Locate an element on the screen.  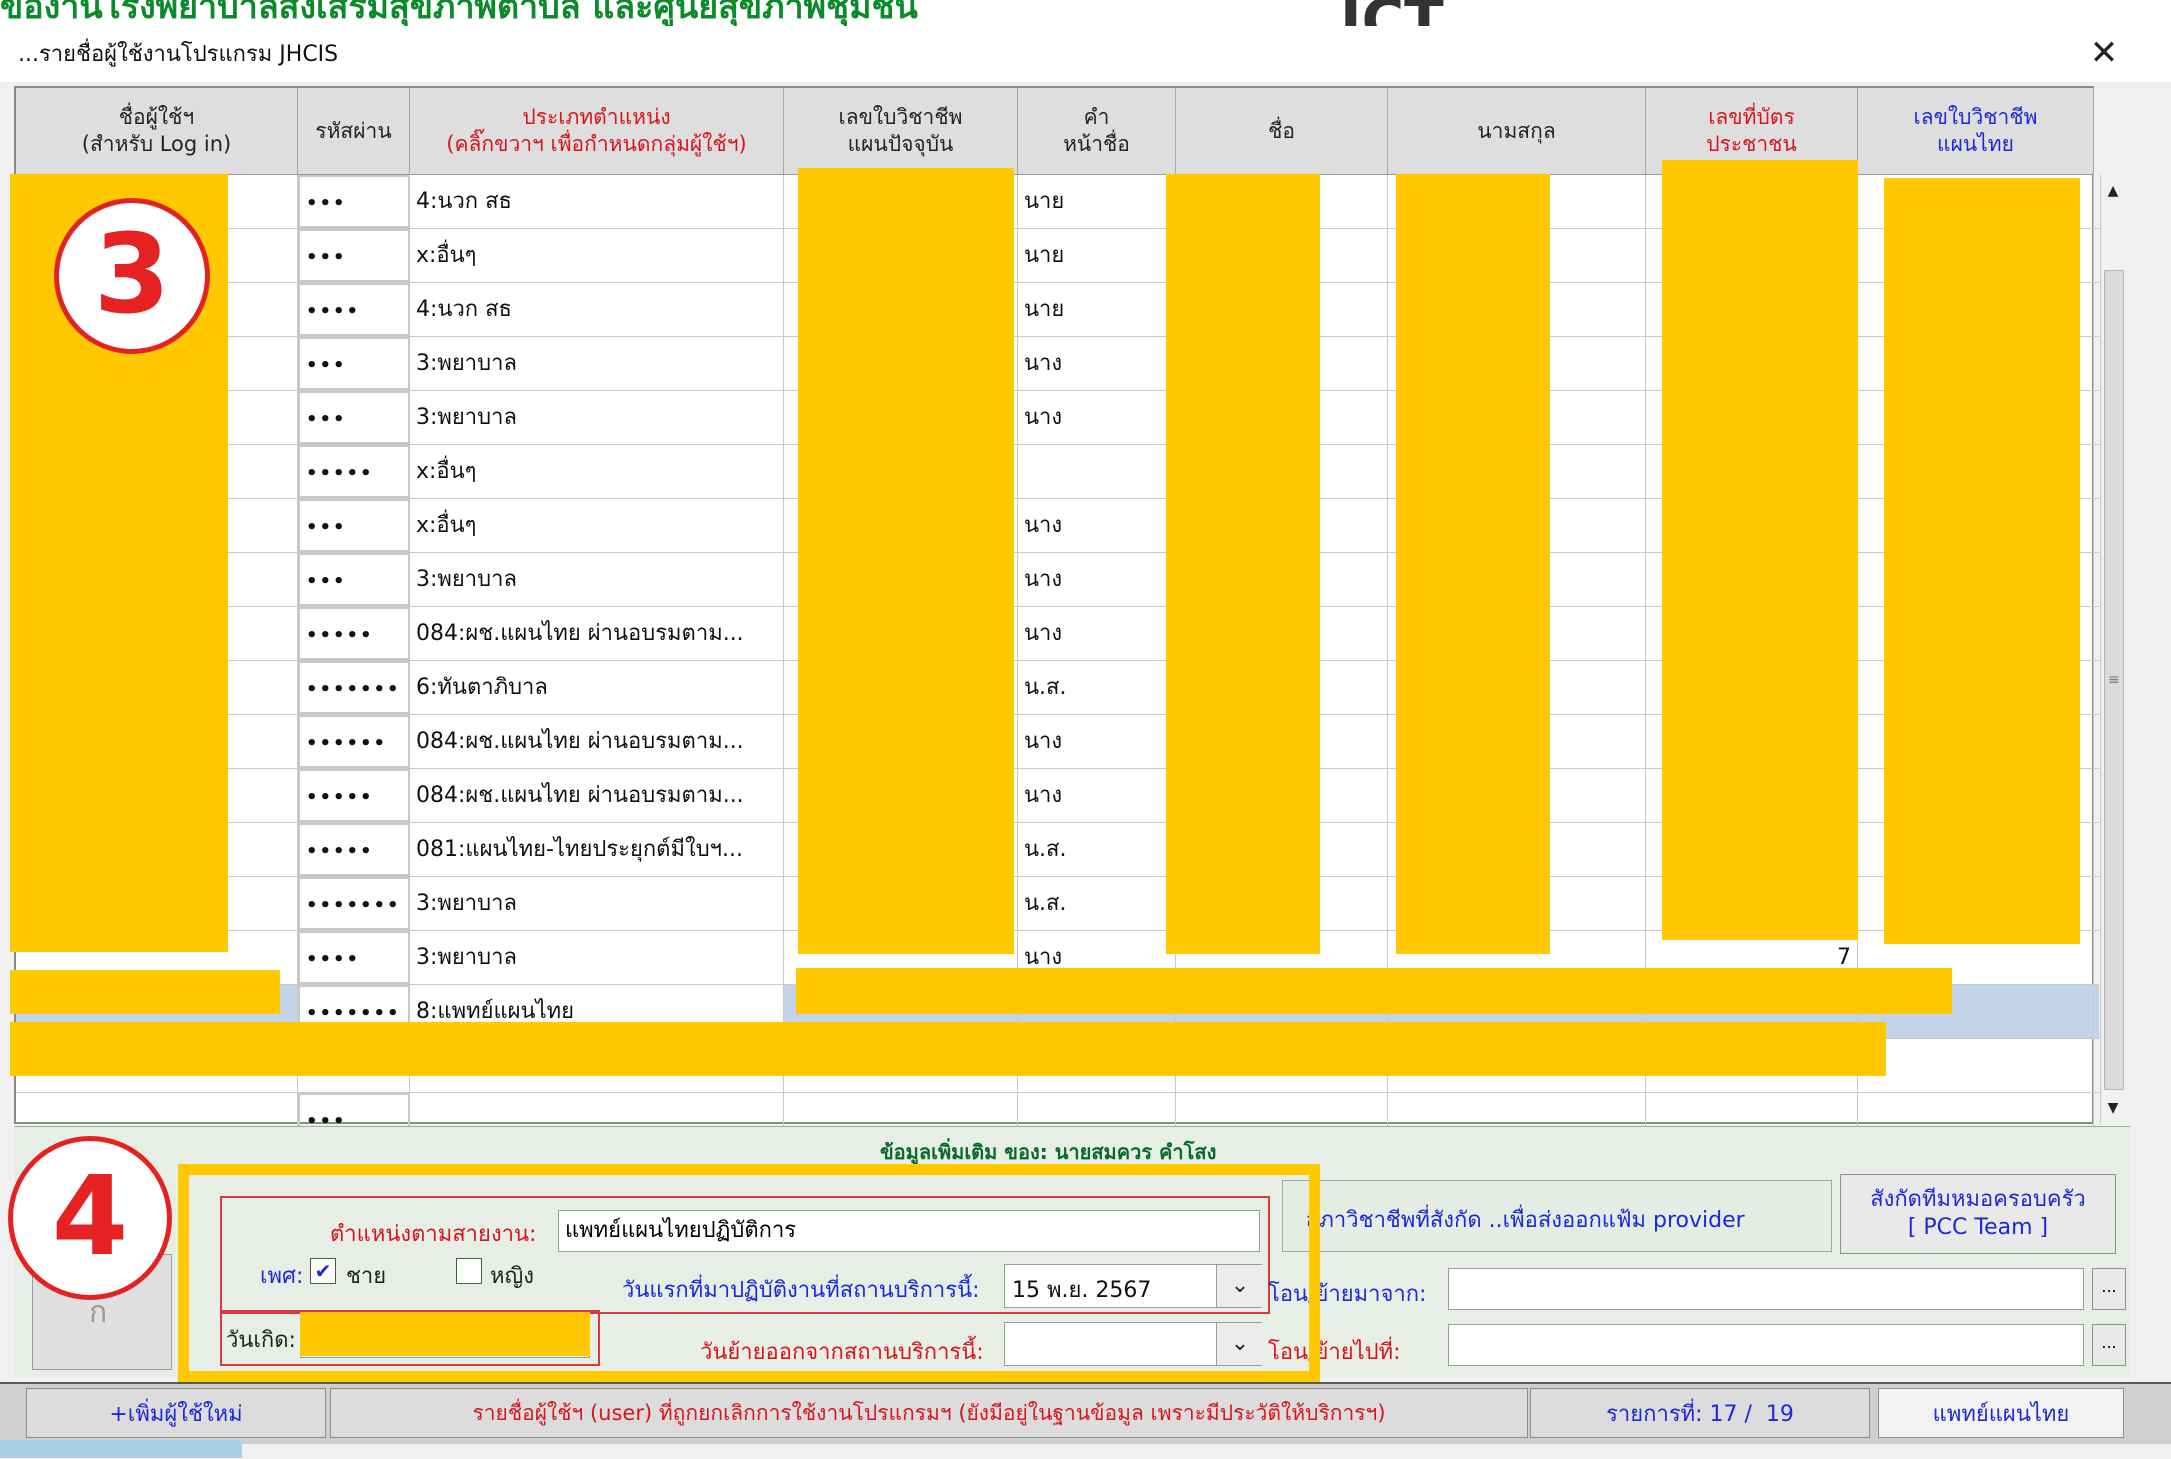
cell-position: 6:ทันตาภิบาล is located at coordinates (597, 687).